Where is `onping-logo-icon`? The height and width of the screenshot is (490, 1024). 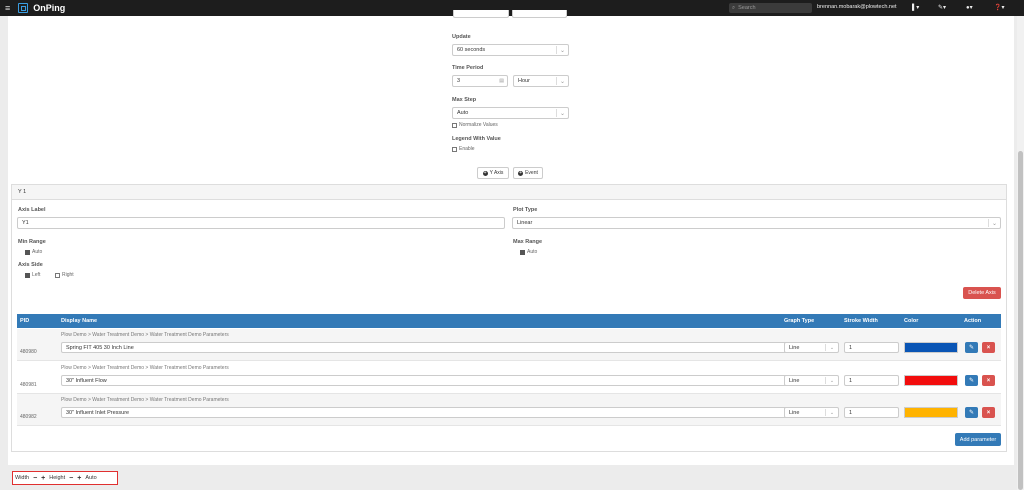
onping-logo-icon is located at coordinates (23, 8).